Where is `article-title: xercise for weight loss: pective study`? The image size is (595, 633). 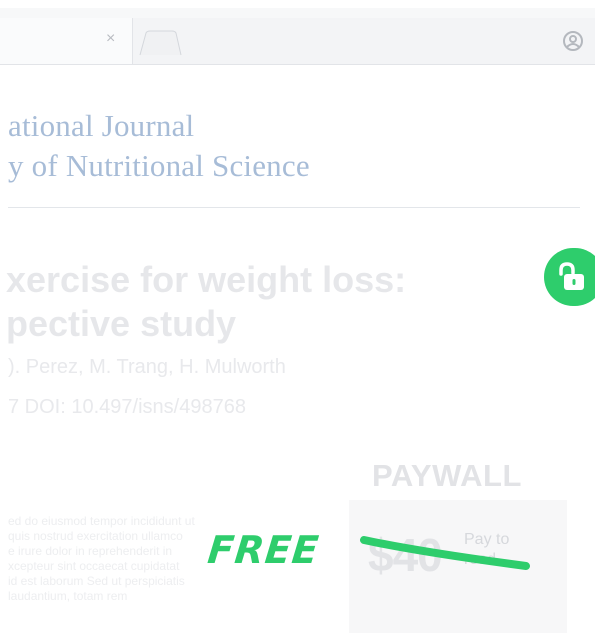
article-title: xercise for weight loss: pective study is located at coordinates (206, 302).